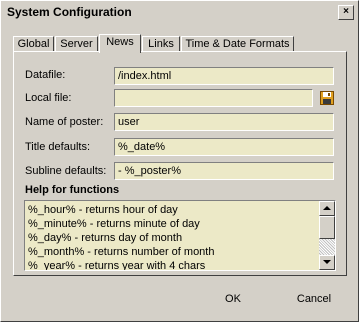 The height and width of the screenshot is (322, 359). I want to click on help-title: Help for functions, so click(72, 190).